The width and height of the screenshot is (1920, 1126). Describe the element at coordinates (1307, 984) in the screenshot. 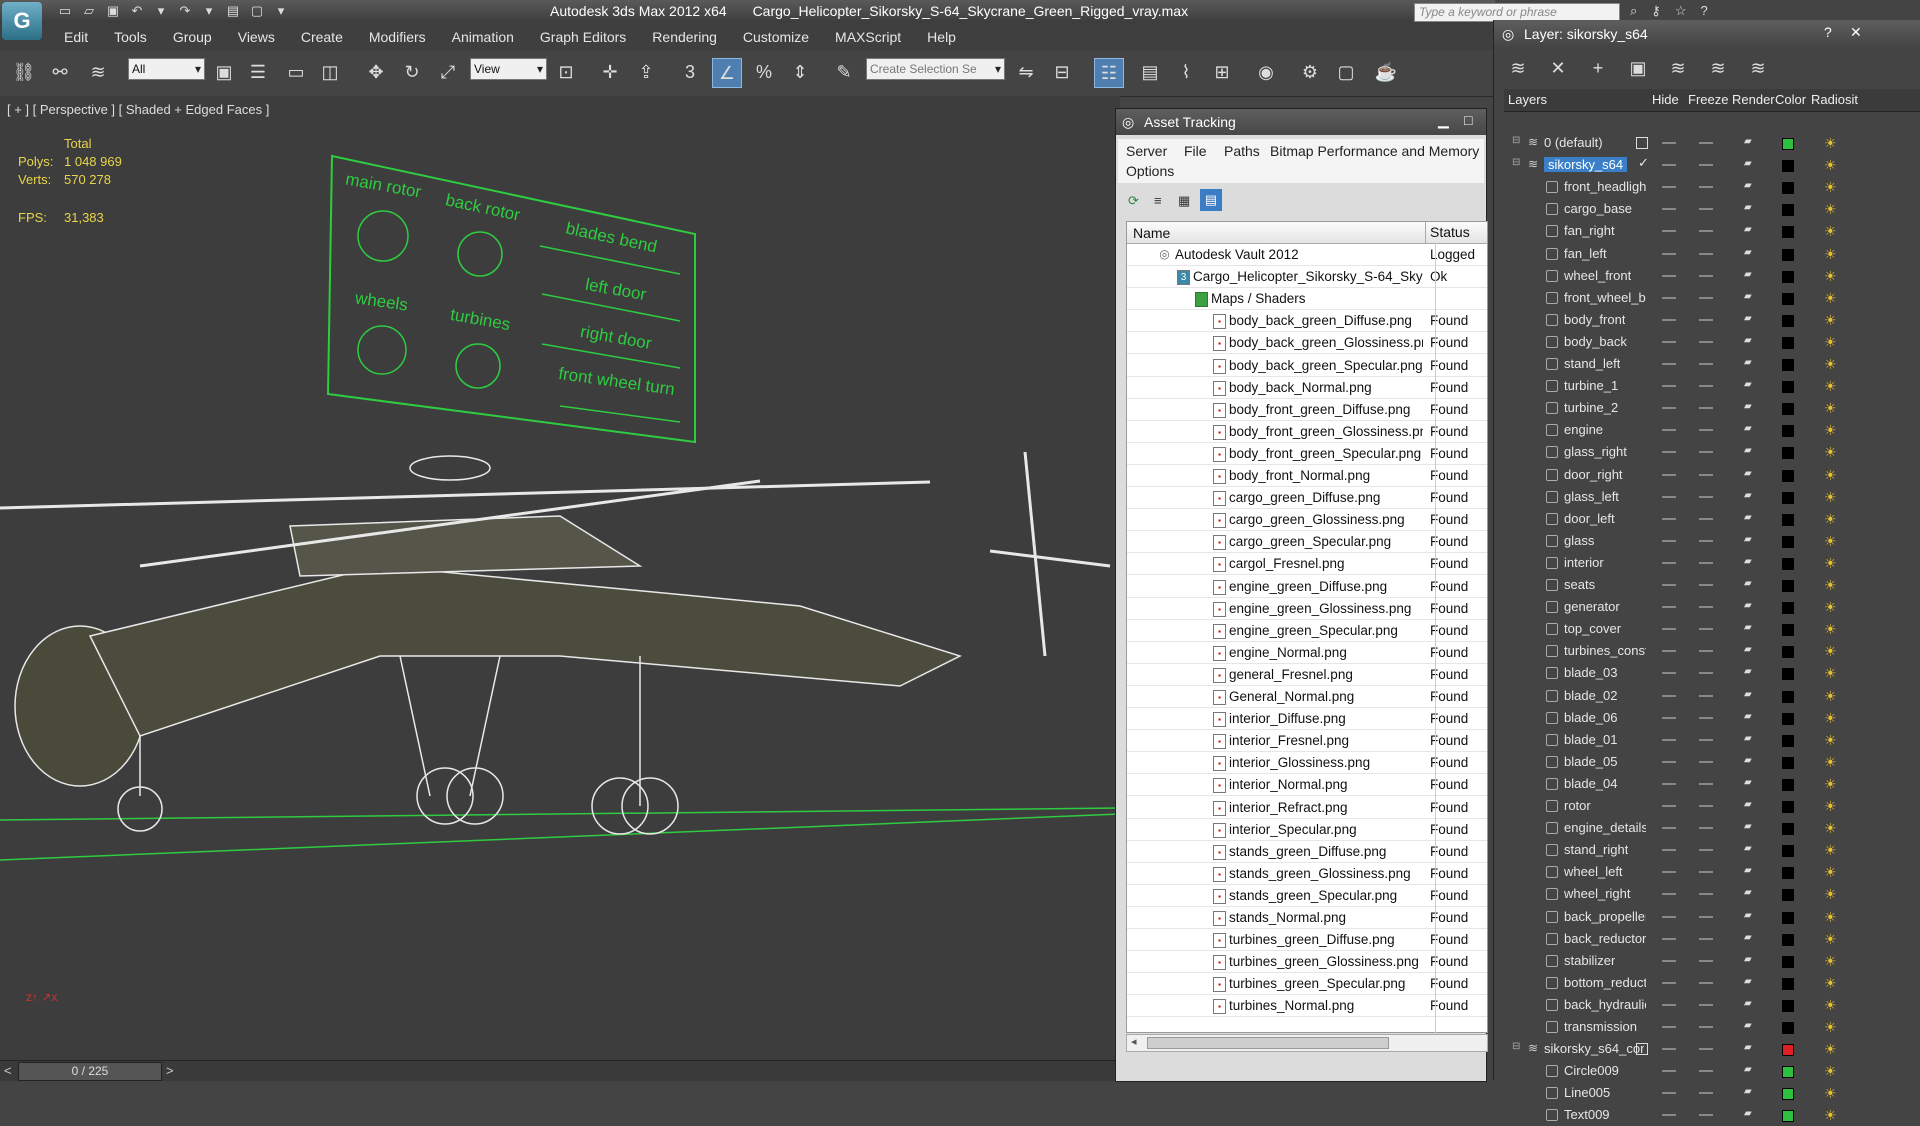

I see `asset-row: ▪ turbines_green_Specular.png Found` at that location.